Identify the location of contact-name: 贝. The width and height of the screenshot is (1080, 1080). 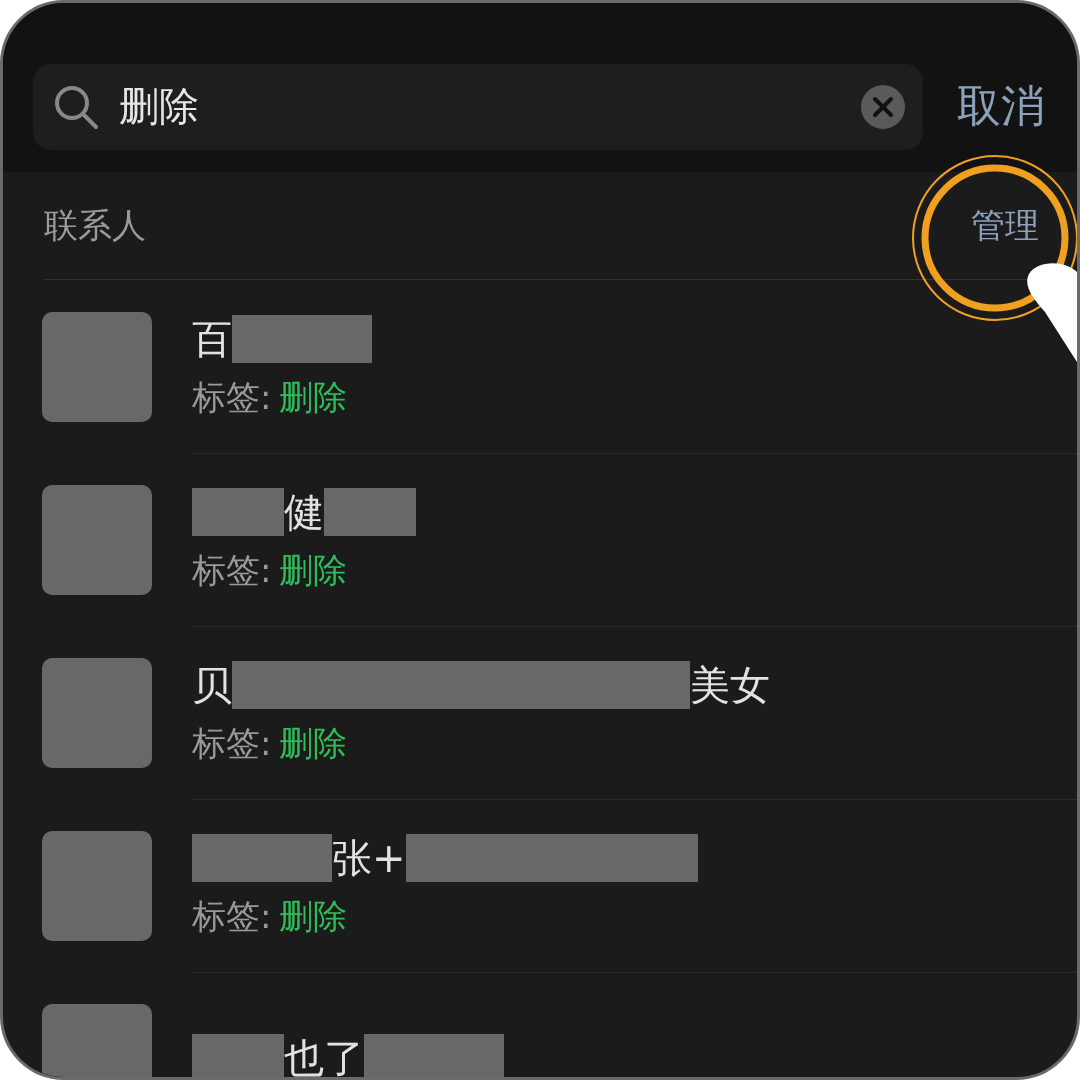
(212, 685).